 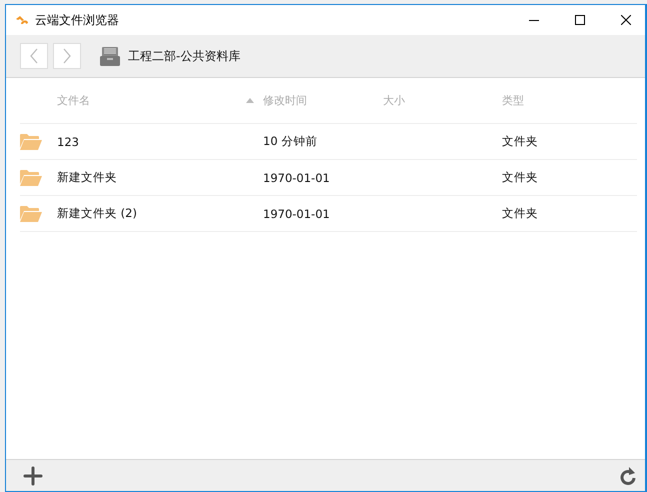 I want to click on window-title: 云端文件浏览器, so click(x=77, y=20).